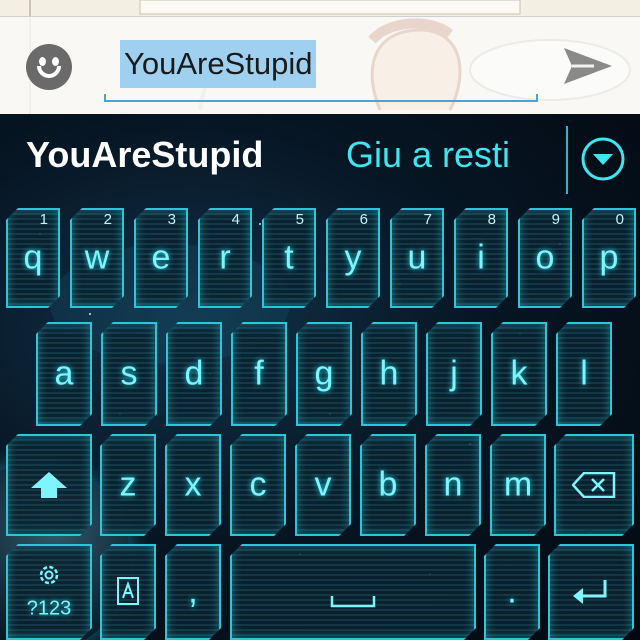 Image resolution: width=640 pixels, height=640 pixels. I want to click on period-key: ., so click(512, 592).